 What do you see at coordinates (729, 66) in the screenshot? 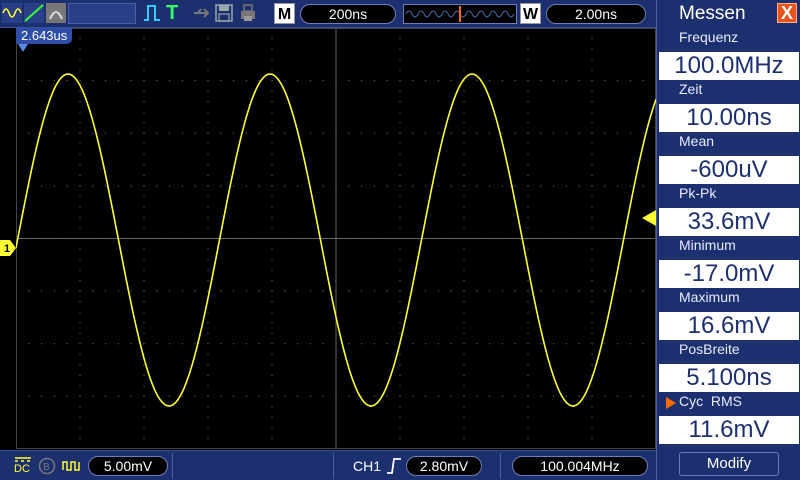
I see `measure-value-frequency: 100.0MHz` at bounding box center [729, 66].